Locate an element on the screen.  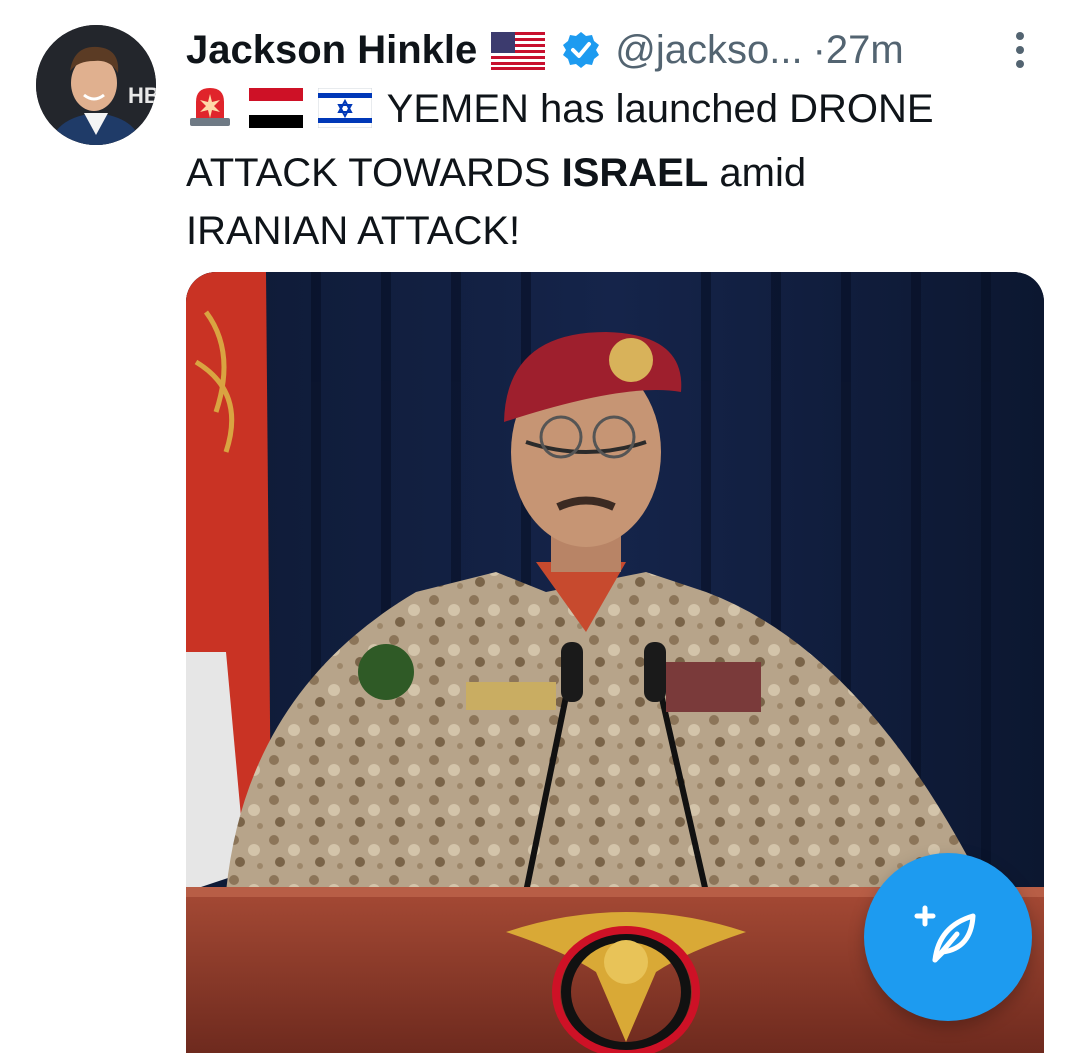
tweet-text-line-1: YEMEN has launched DRONE is located at coordinates (606, 112).